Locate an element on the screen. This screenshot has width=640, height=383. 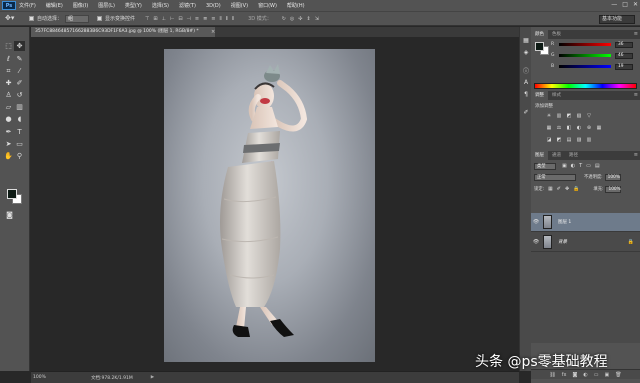
maximize-button: □ is located at coordinates (625, 4).